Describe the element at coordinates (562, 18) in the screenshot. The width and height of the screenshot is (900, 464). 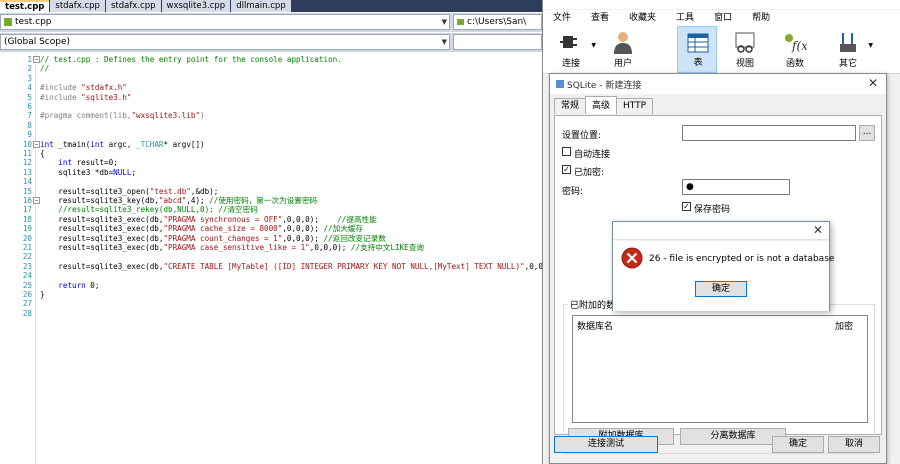
I see `menu-file: 文件` at that location.